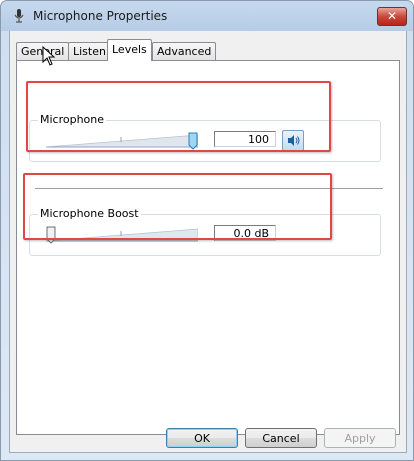  What do you see at coordinates (100, 16) in the screenshot?
I see `window-title: Microphone Properties` at bounding box center [100, 16].